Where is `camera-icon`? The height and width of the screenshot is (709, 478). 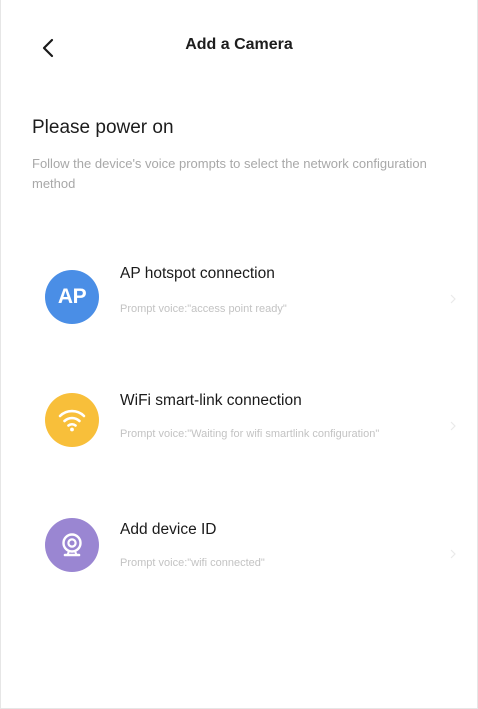 camera-icon is located at coordinates (72, 545).